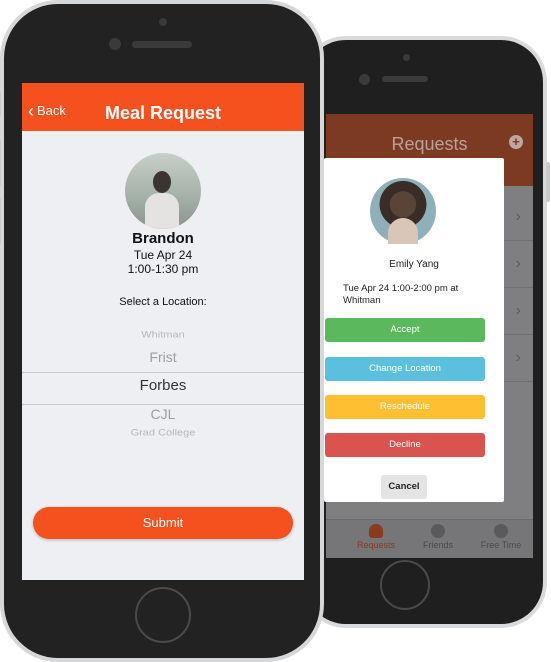 This screenshot has width=551, height=662. I want to click on bell-icon, so click(376, 531).